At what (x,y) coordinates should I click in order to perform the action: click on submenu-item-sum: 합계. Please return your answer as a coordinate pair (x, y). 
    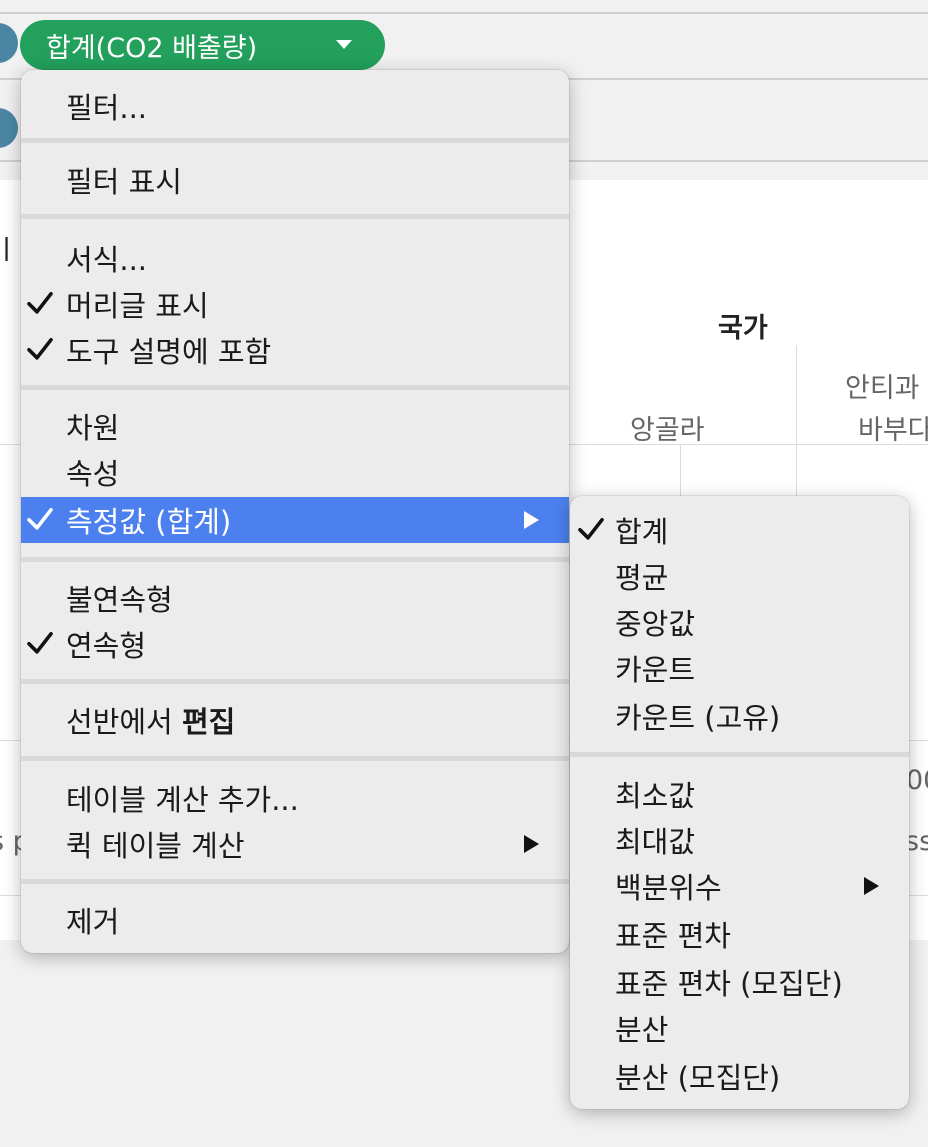
    Looking at the image, I should click on (739, 530).